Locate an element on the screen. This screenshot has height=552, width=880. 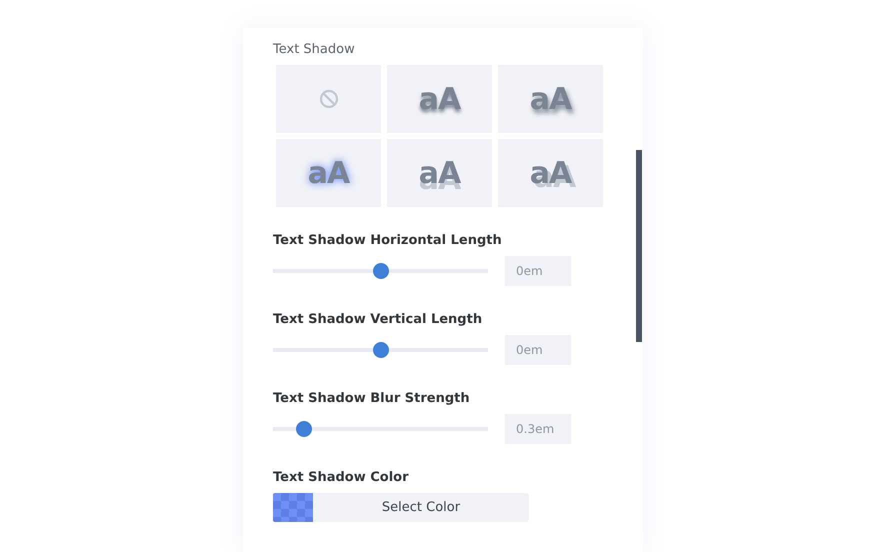
slider-label: Text Shadow Horizontal Length is located at coordinates (388, 240).